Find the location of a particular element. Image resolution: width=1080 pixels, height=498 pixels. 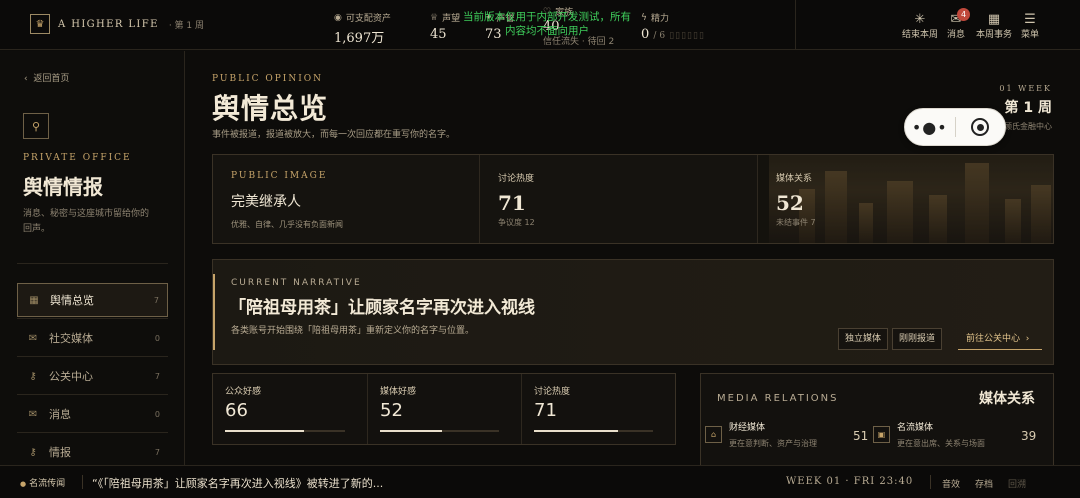

metric-media-favor: 媒体好感 52 is located at coordinates (444, 409).